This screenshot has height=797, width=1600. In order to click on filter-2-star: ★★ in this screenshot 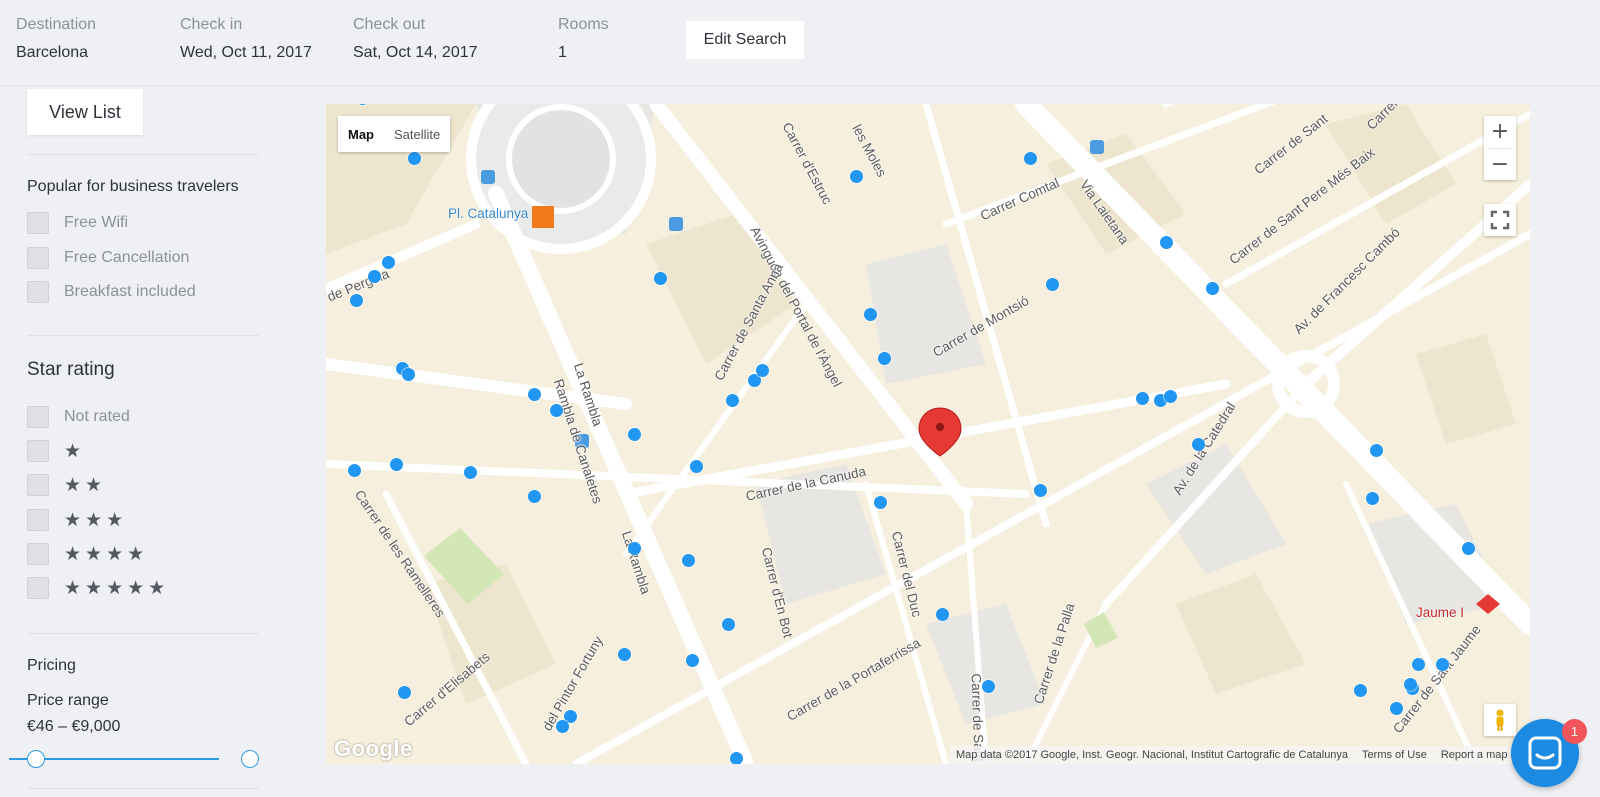, I will do `click(66, 485)`.